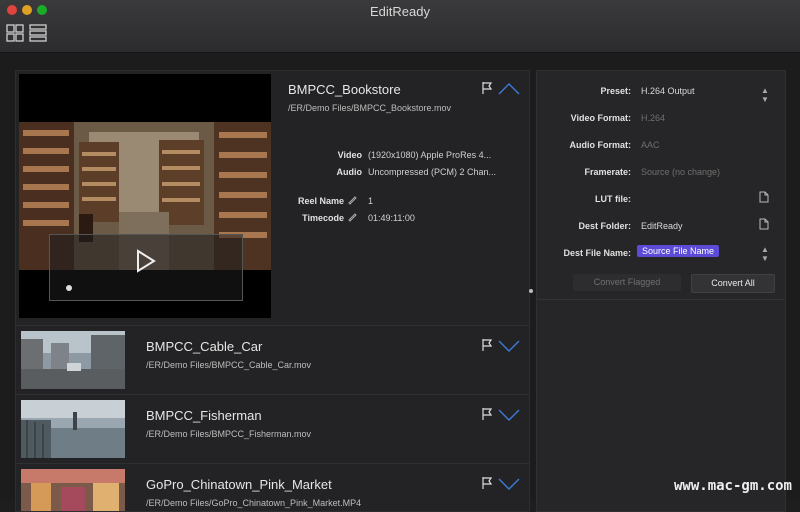  Describe the element at coordinates (320, 201) in the screenshot. I see `reel-name-label: Reel Name` at that location.